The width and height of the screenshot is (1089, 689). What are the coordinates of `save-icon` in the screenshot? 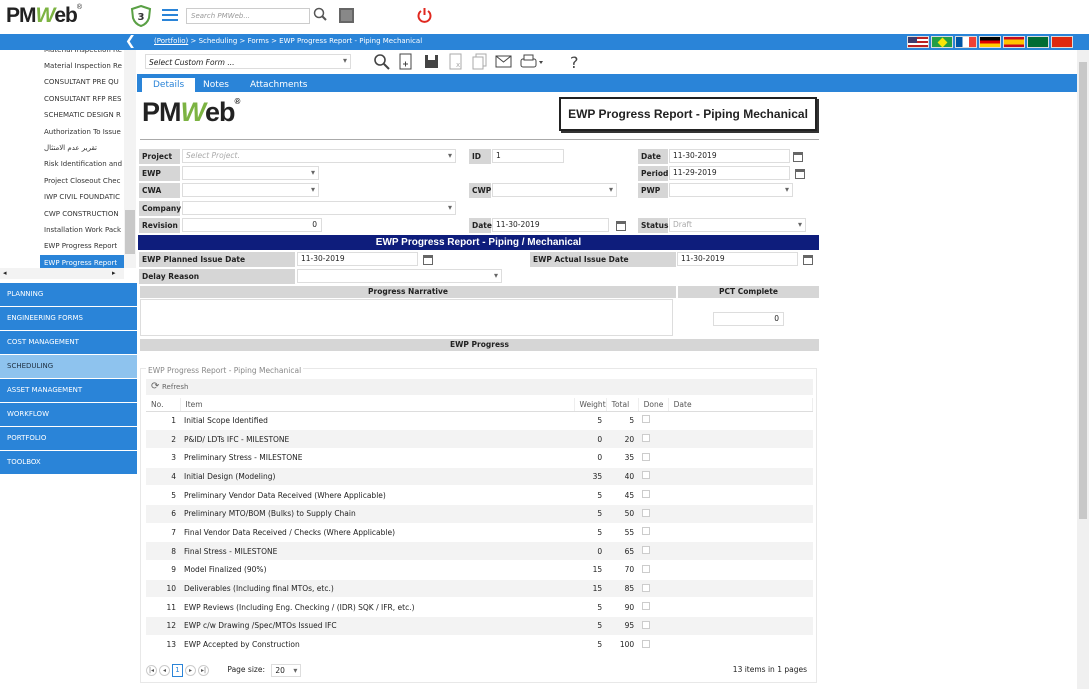 It's located at (431, 61).